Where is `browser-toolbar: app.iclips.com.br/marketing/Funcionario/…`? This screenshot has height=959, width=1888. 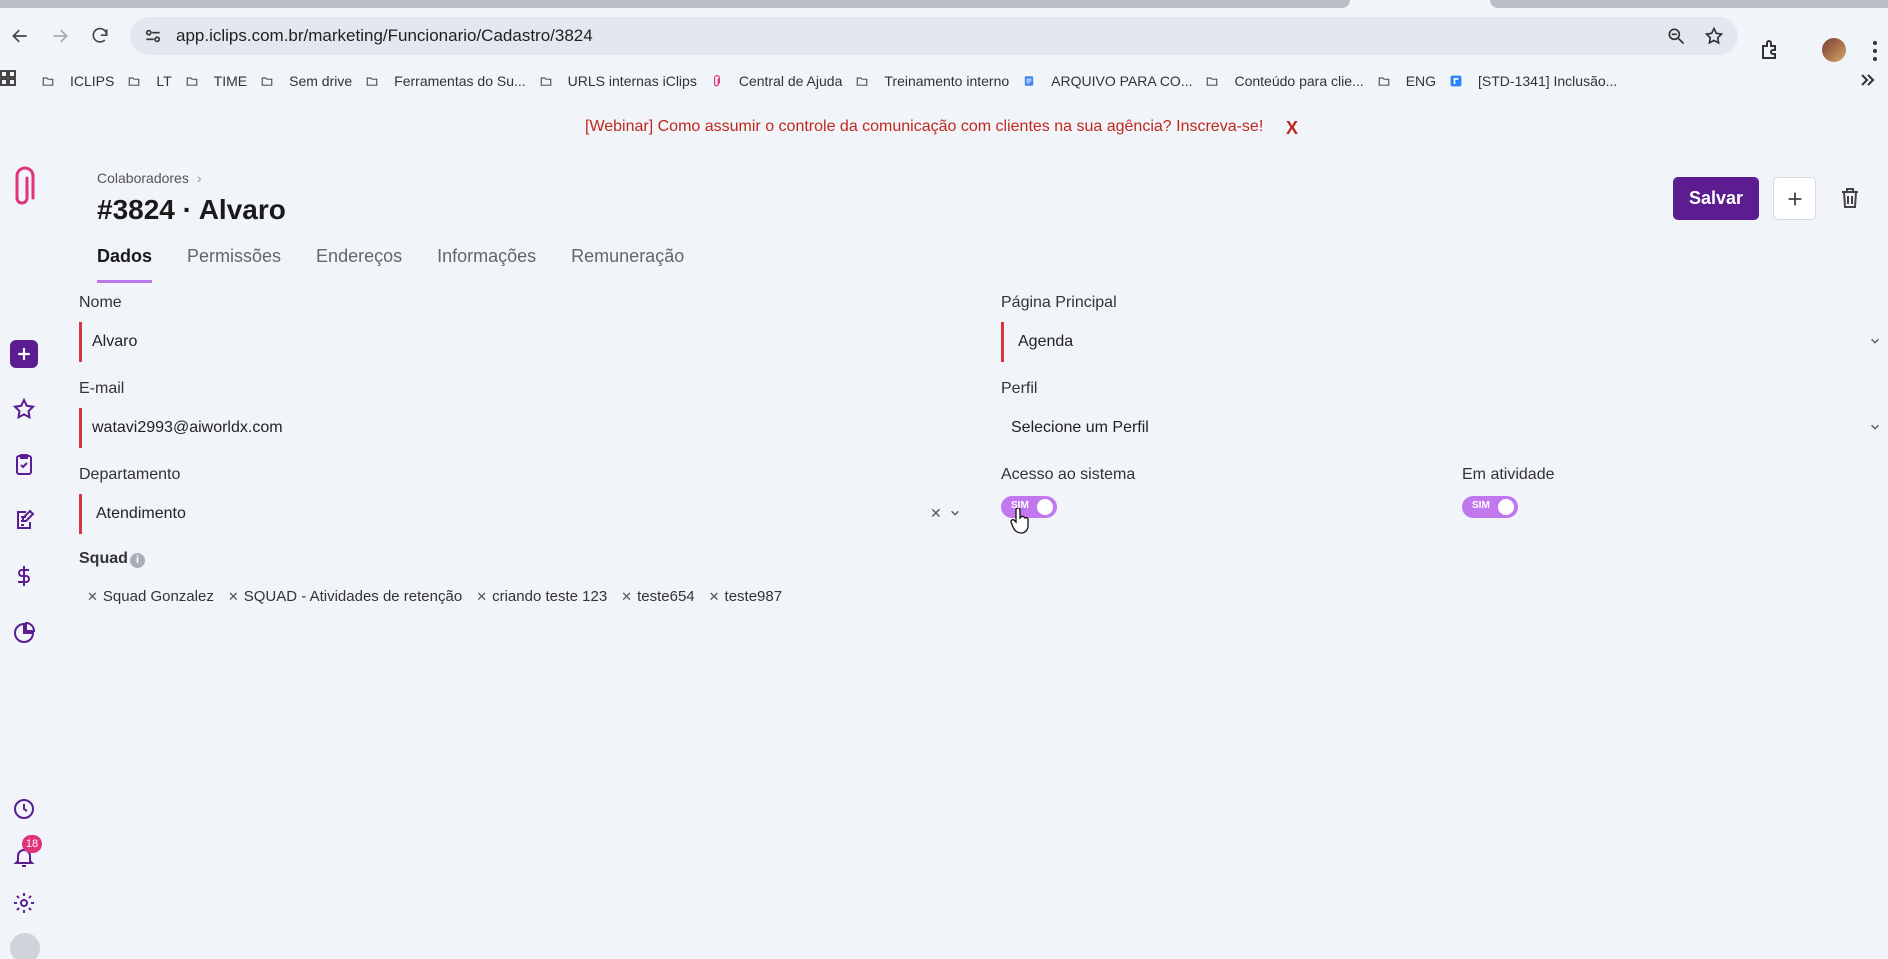 browser-toolbar: app.iclips.com.br/marketing/Funcionario/… is located at coordinates (944, 38).